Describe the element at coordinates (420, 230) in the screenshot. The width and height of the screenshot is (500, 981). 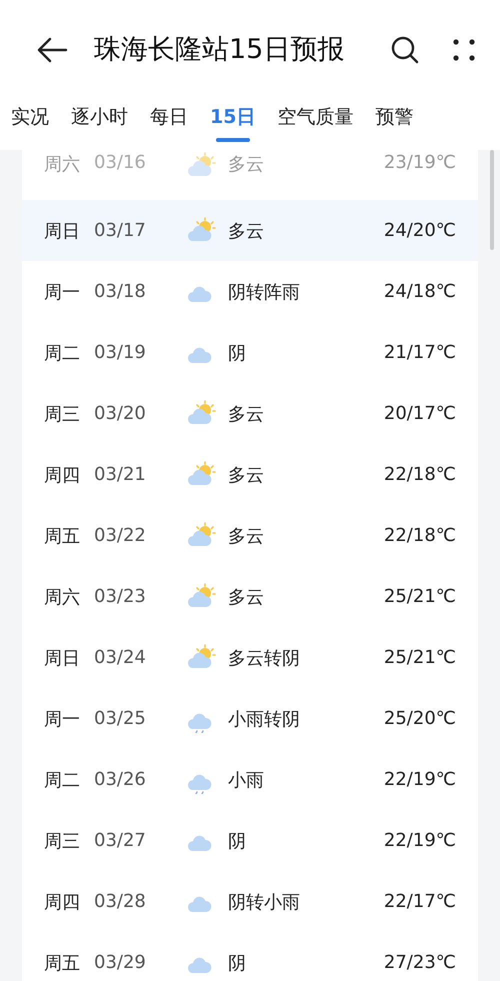
I see `temperature-label: 24/20℃` at that location.